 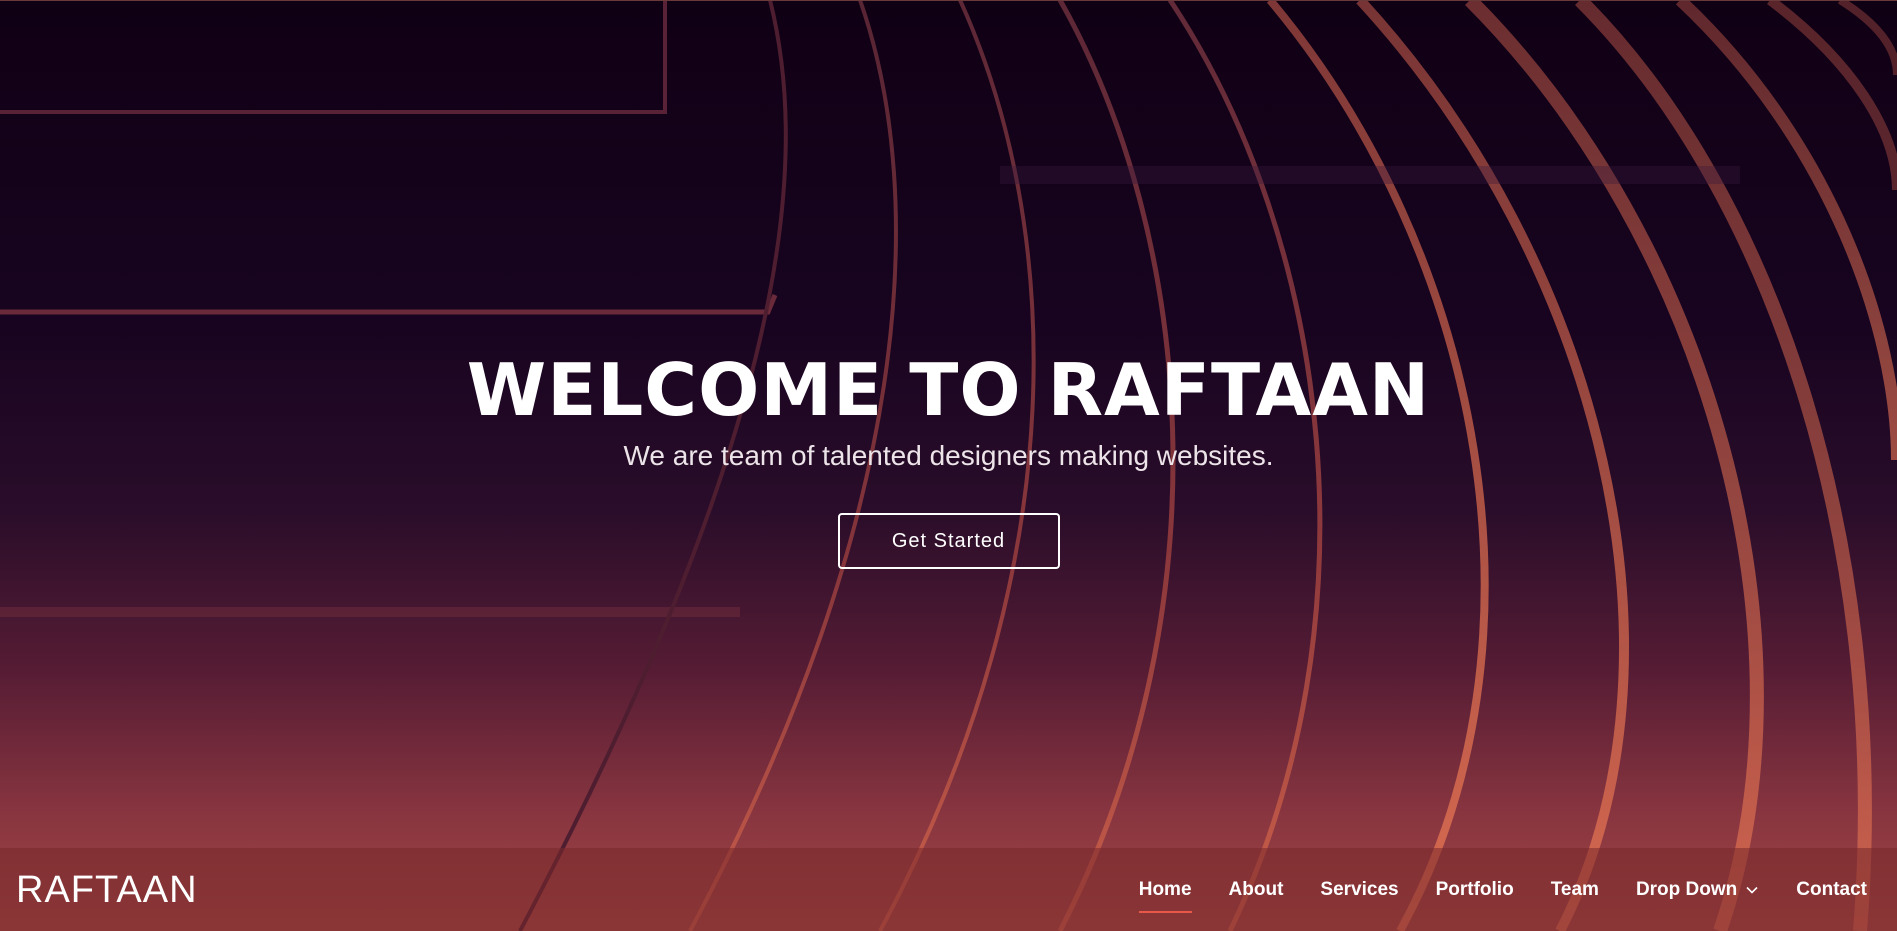 What do you see at coordinates (1165, 889) in the screenshot?
I see `nav-item-label: Home` at bounding box center [1165, 889].